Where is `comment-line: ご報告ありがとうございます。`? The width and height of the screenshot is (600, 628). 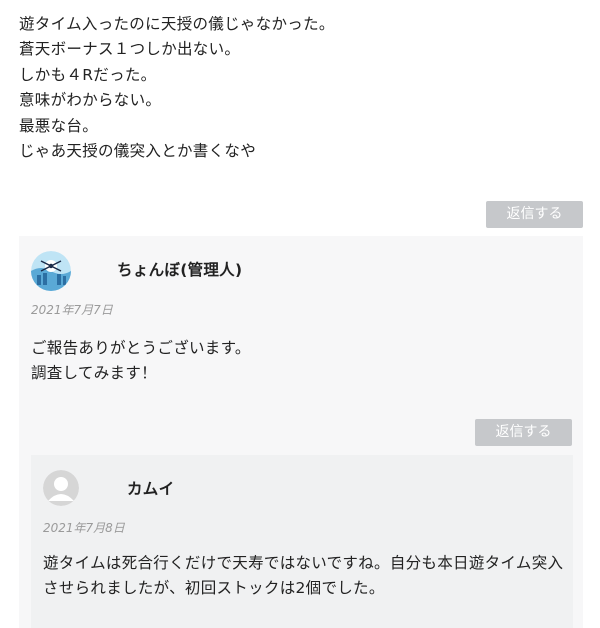 comment-line: ご報告ありがとうございます。 is located at coordinates (141, 348).